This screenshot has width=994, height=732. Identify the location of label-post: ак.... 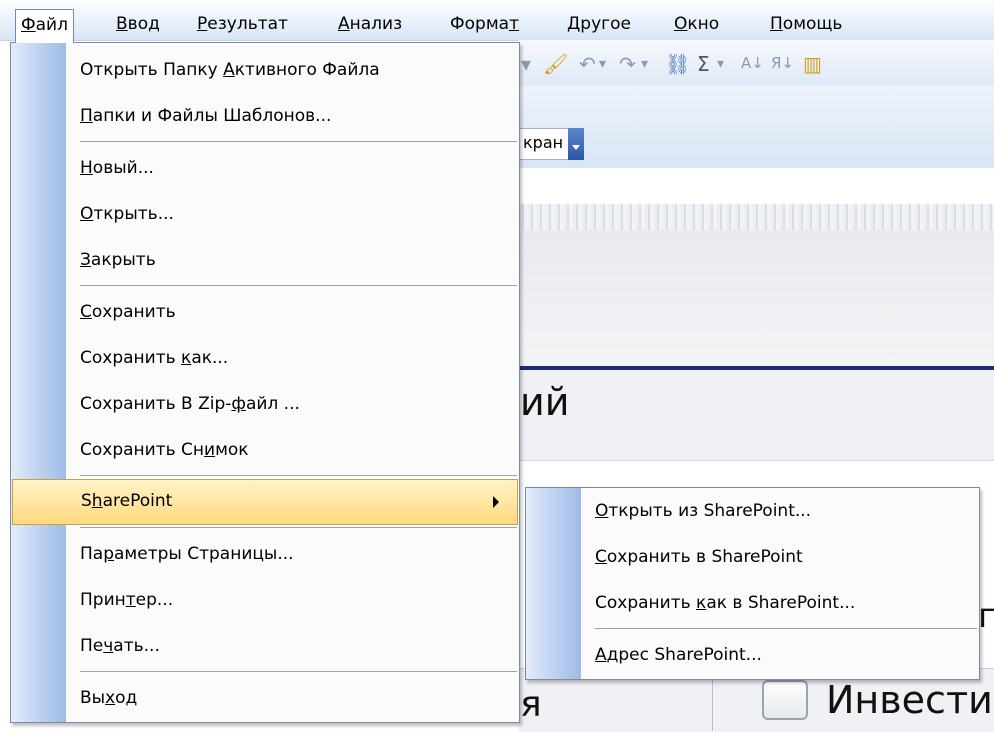
(210, 358).